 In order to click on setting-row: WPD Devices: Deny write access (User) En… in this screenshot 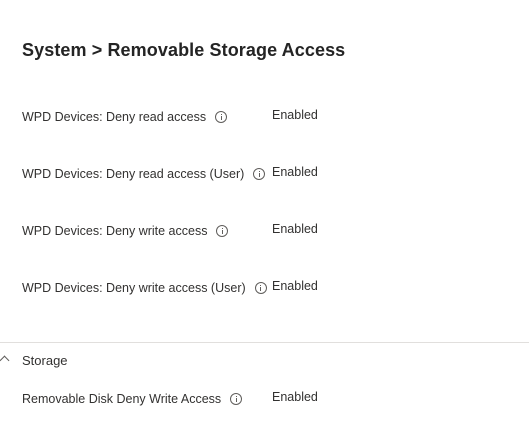, I will do `click(272, 290)`.